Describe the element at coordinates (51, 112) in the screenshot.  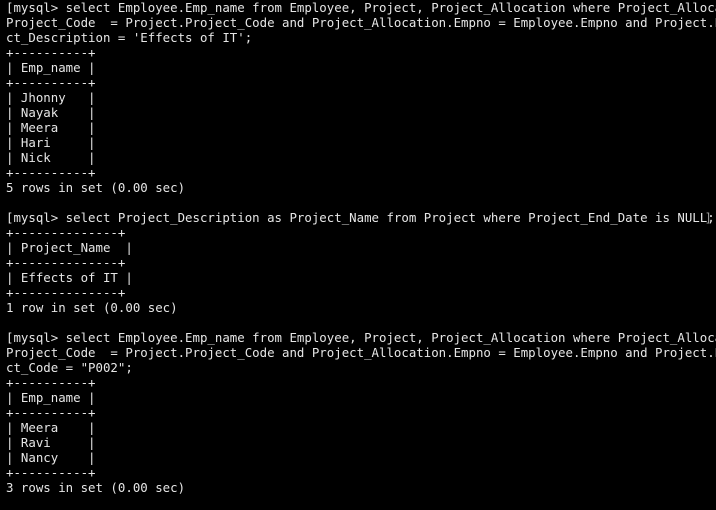
I see `result-table-row: | Nayak |` at that location.